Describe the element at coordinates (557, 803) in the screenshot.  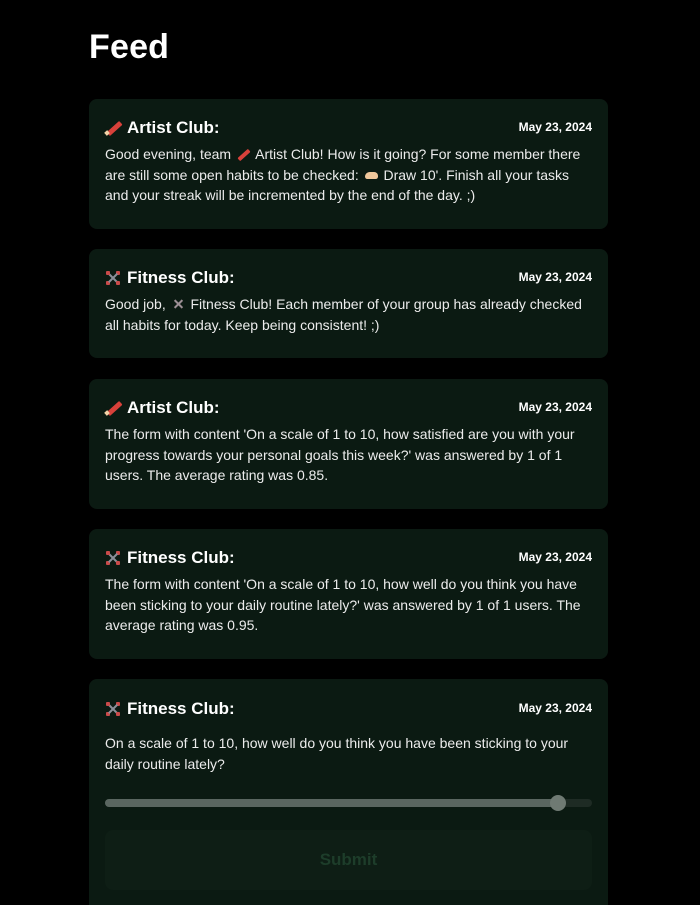
I see `slider-thumb` at that location.